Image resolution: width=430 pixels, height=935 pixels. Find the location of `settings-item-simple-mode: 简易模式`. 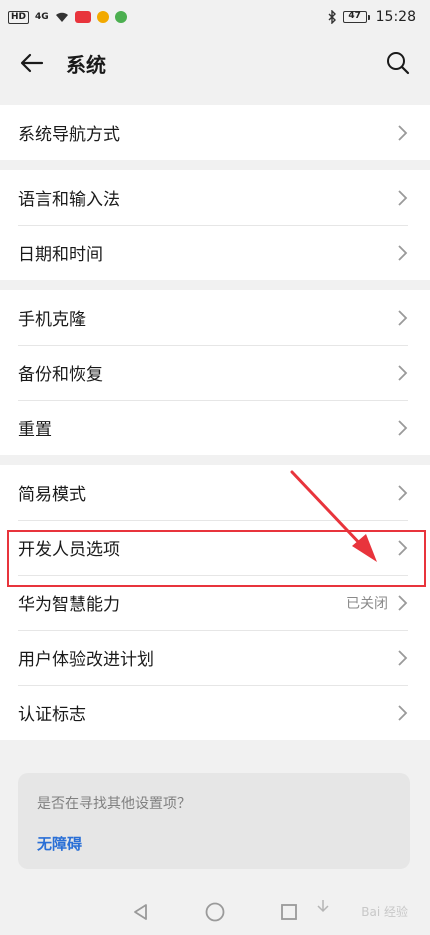

settings-item-simple-mode: 简易模式 is located at coordinates (215, 492).